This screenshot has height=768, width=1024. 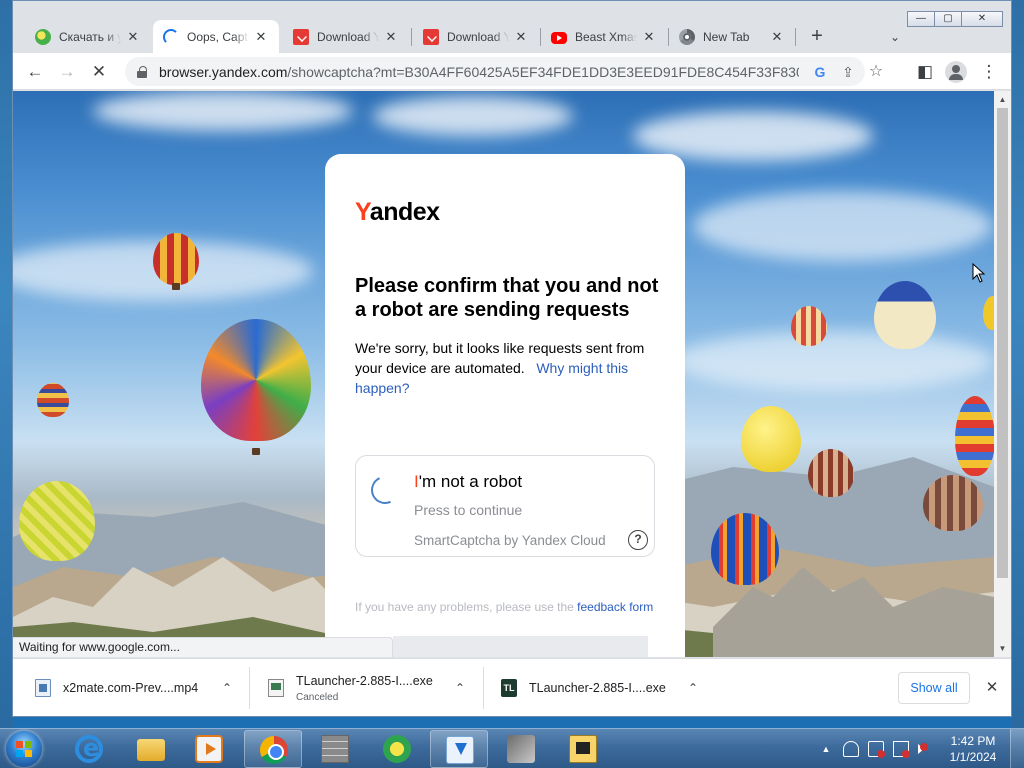 What do you see at coordinates (956, 72) in the screenshot?
I see `profile-avatar-icon` at bounding box center [956, 72].